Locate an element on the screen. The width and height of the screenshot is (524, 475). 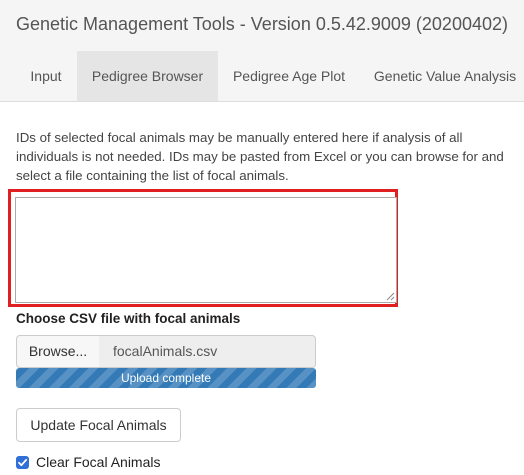
selected-file-name: focalAnimals.csv is located at coordinates (207, 351).